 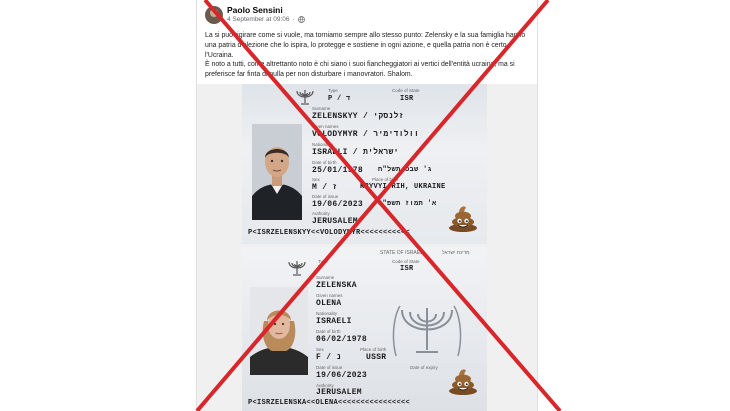 I want to click on sex-value: F / נ, so click(x=329, y=357).